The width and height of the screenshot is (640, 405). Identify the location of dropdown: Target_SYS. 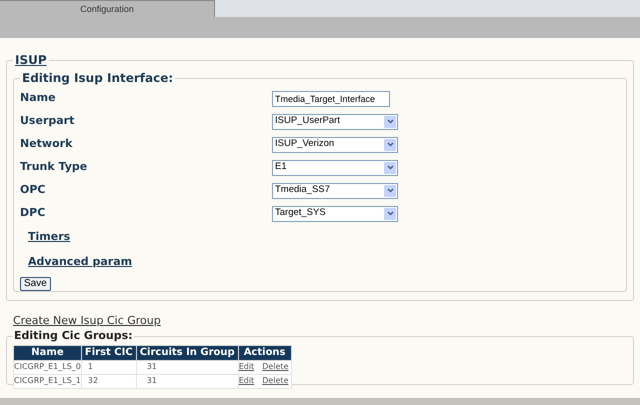
(335, 214).